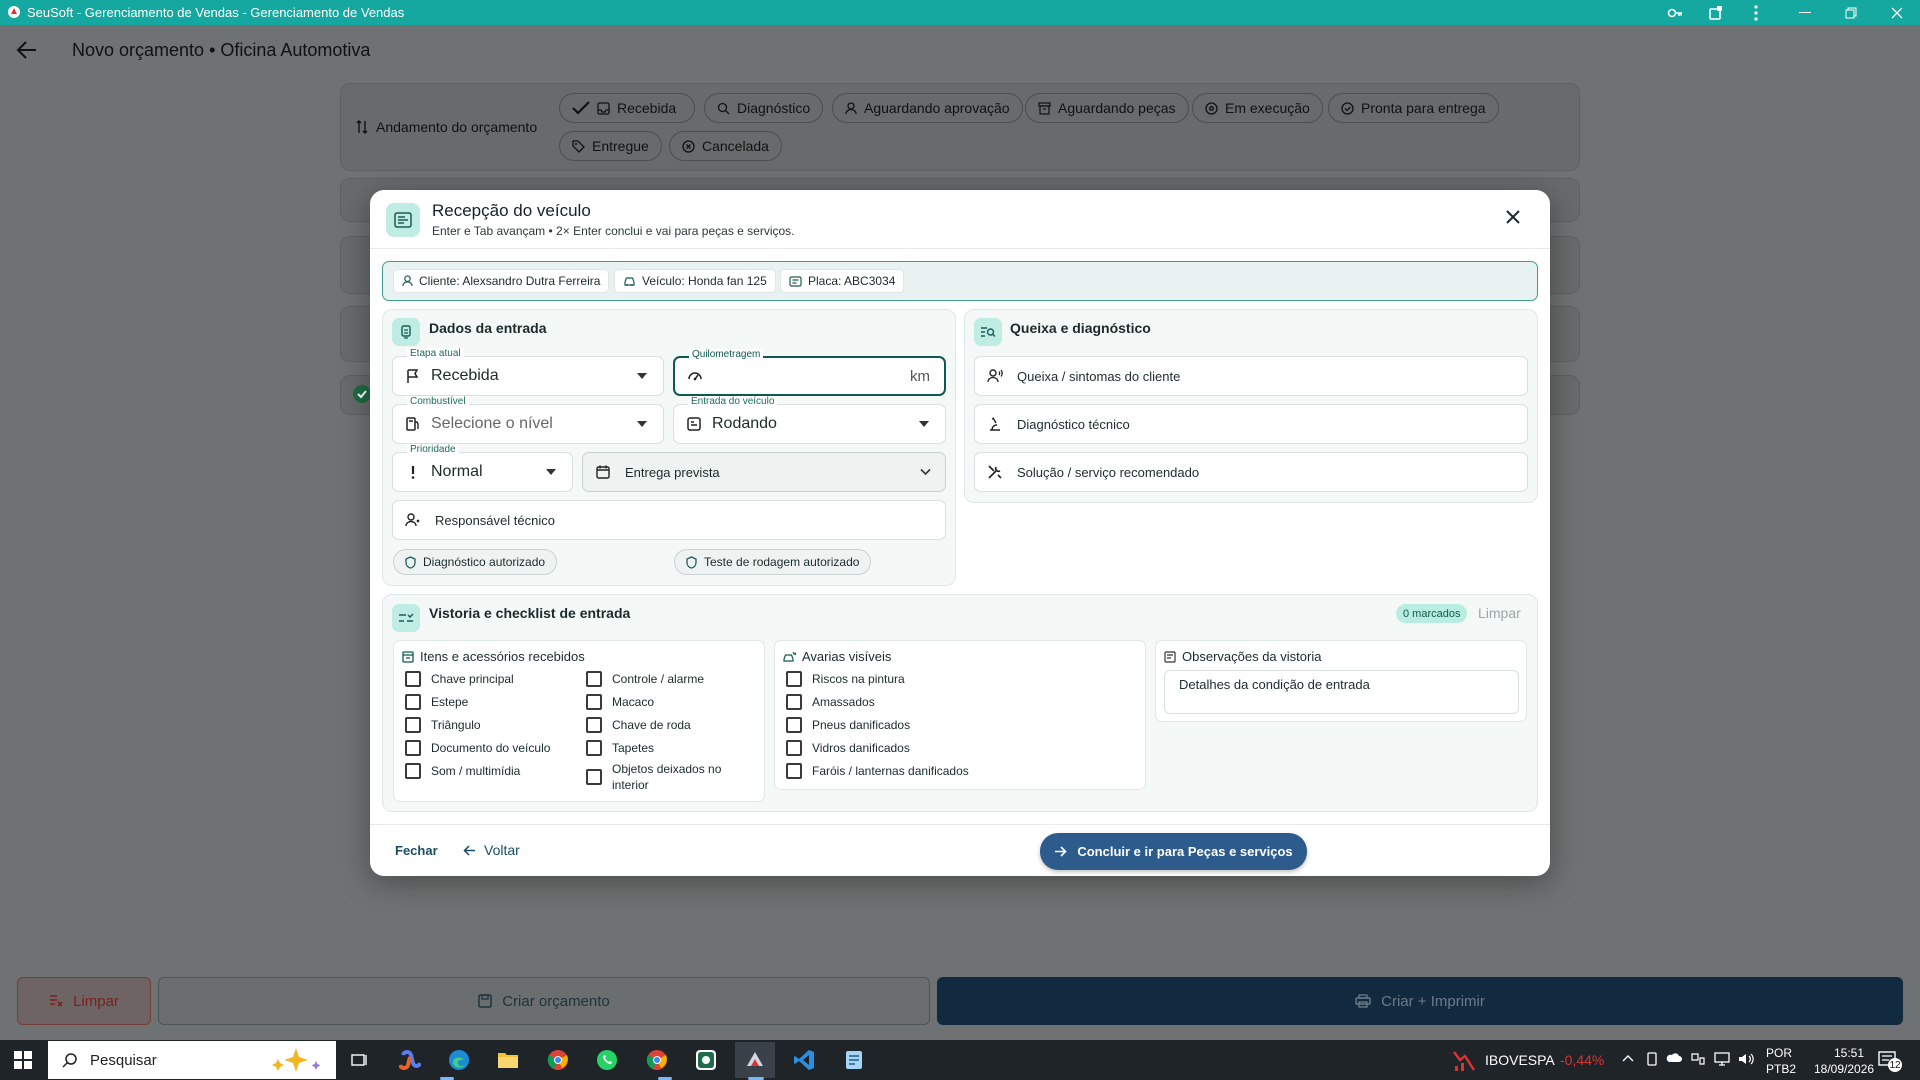 The height and width of the screenshot is (1080, 1920). I want to click on gear-icon, so click(1211, 108).